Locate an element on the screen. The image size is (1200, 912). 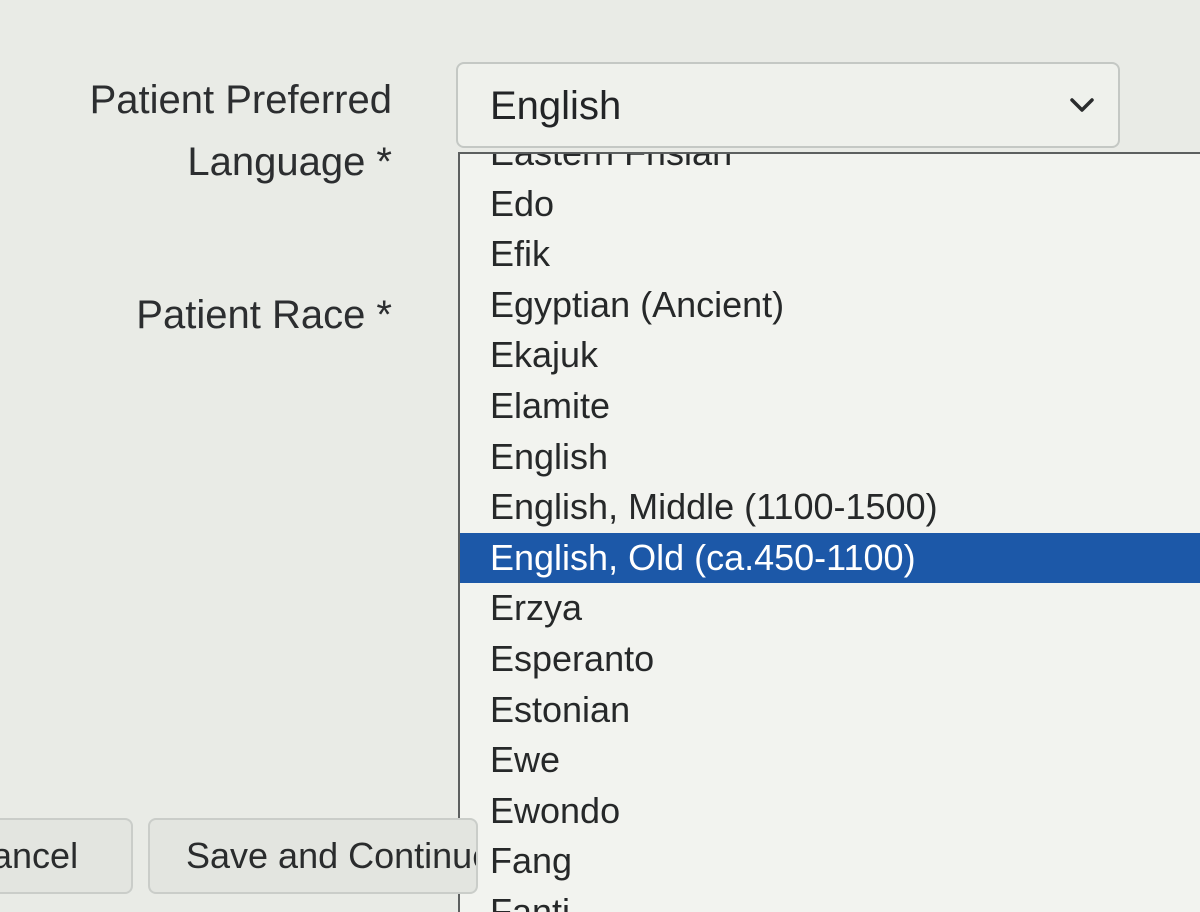
chevron-down-icon is located at coordinates (1082, 105).